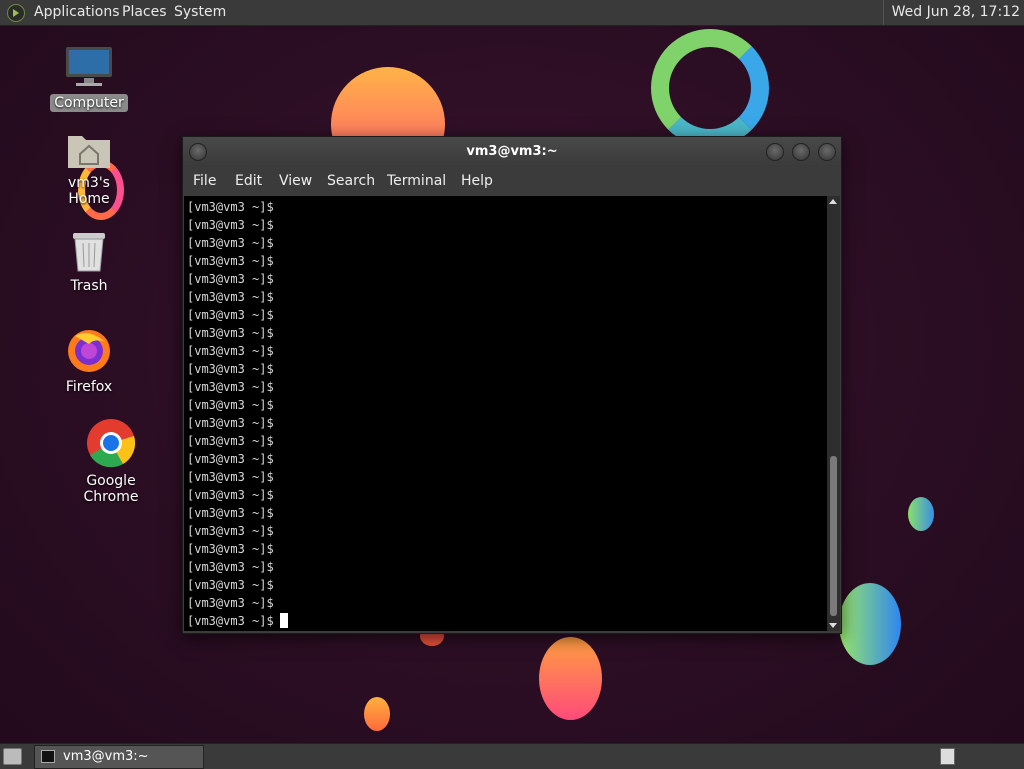 The image size is (1024, 769). Describe the element at coordinates (870, 624) in the screenshot. I see `wallpaper-green-blue-circle` at that location.